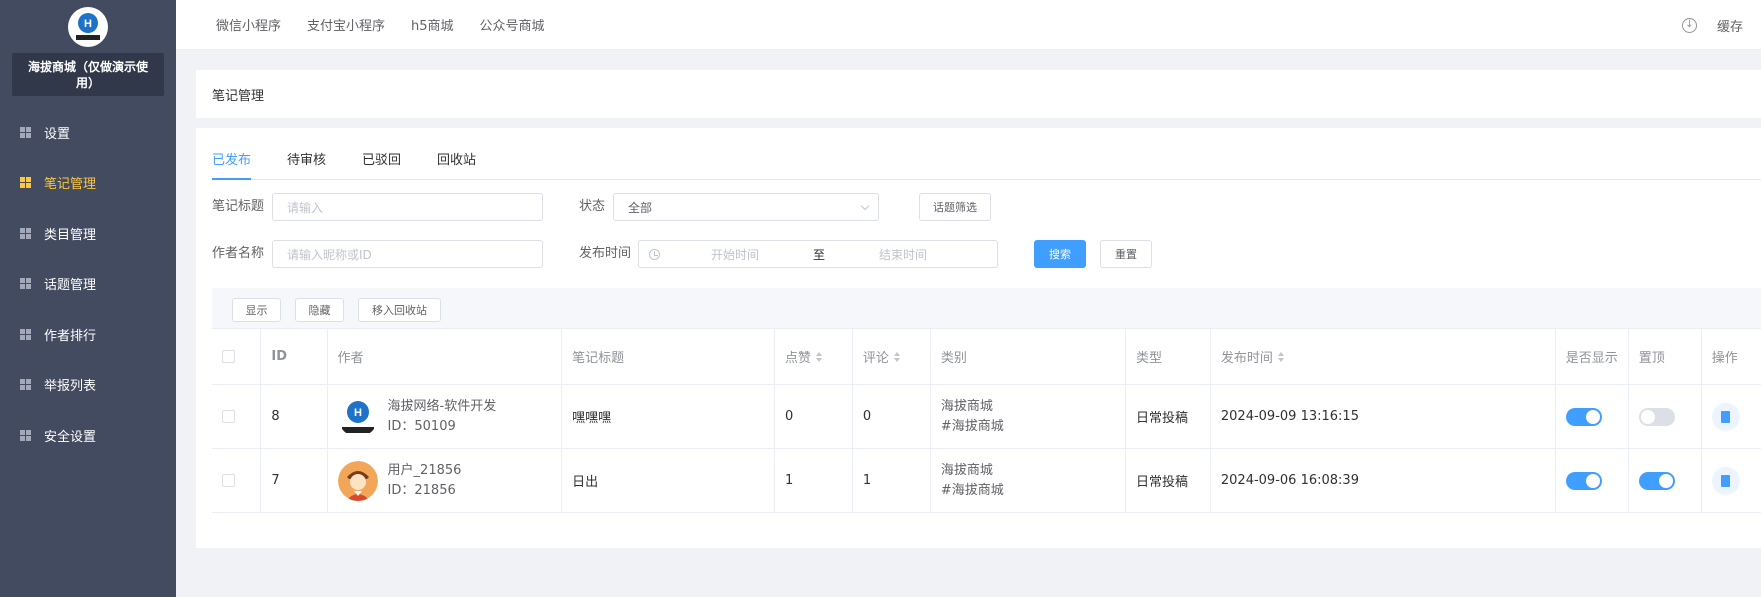 Image resolution: width=1761 pixels, height=597 pixels. I want to click on header-visible: 是否显示, so click(1592, 356).